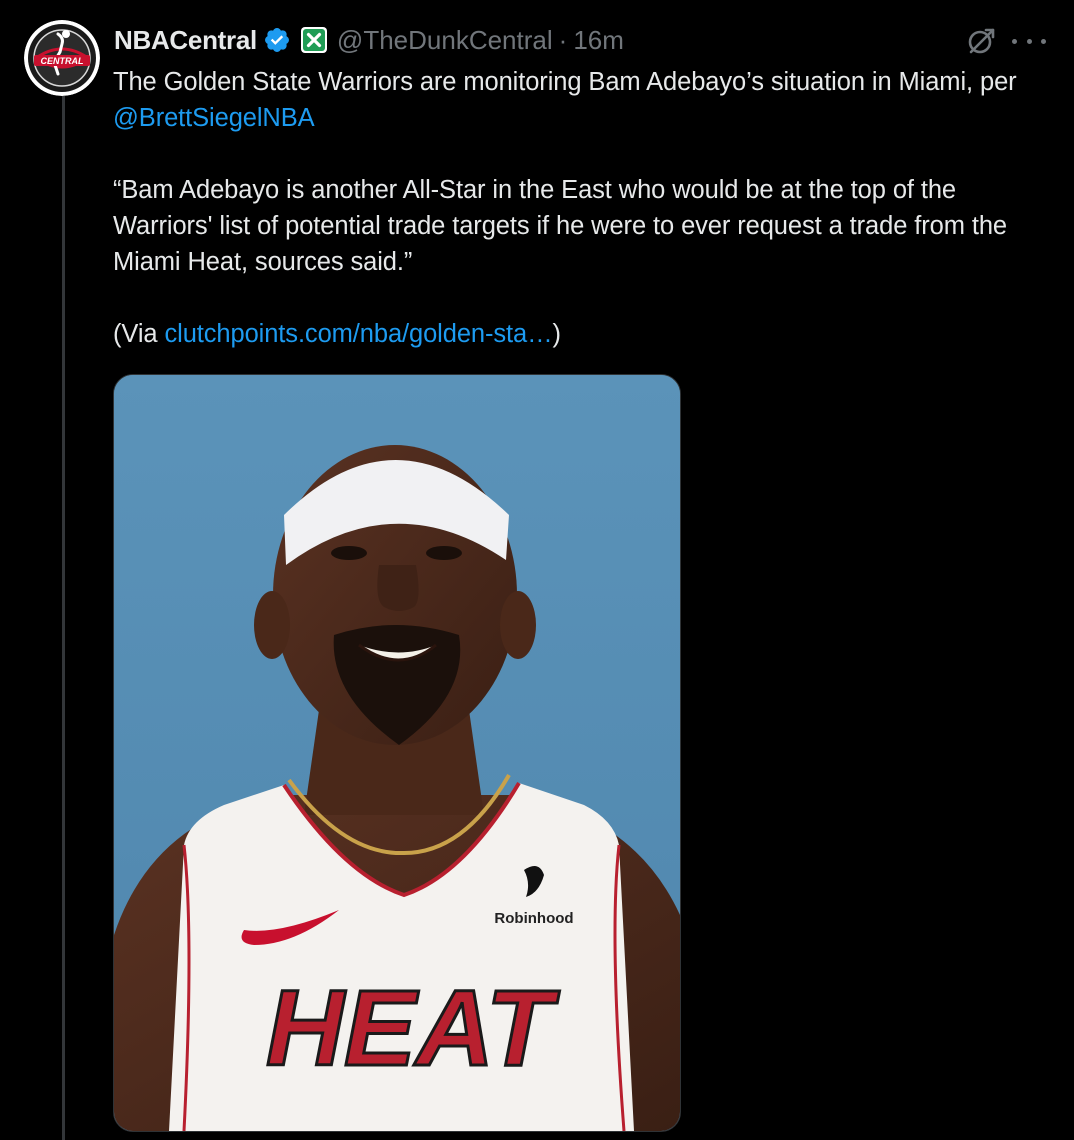 The width and height of the screenshot is (1074, 1140). What do you see at coordinates (557, 334) in the screenshot?
I see `via-suffix: )` at bounding box center [557, 334].